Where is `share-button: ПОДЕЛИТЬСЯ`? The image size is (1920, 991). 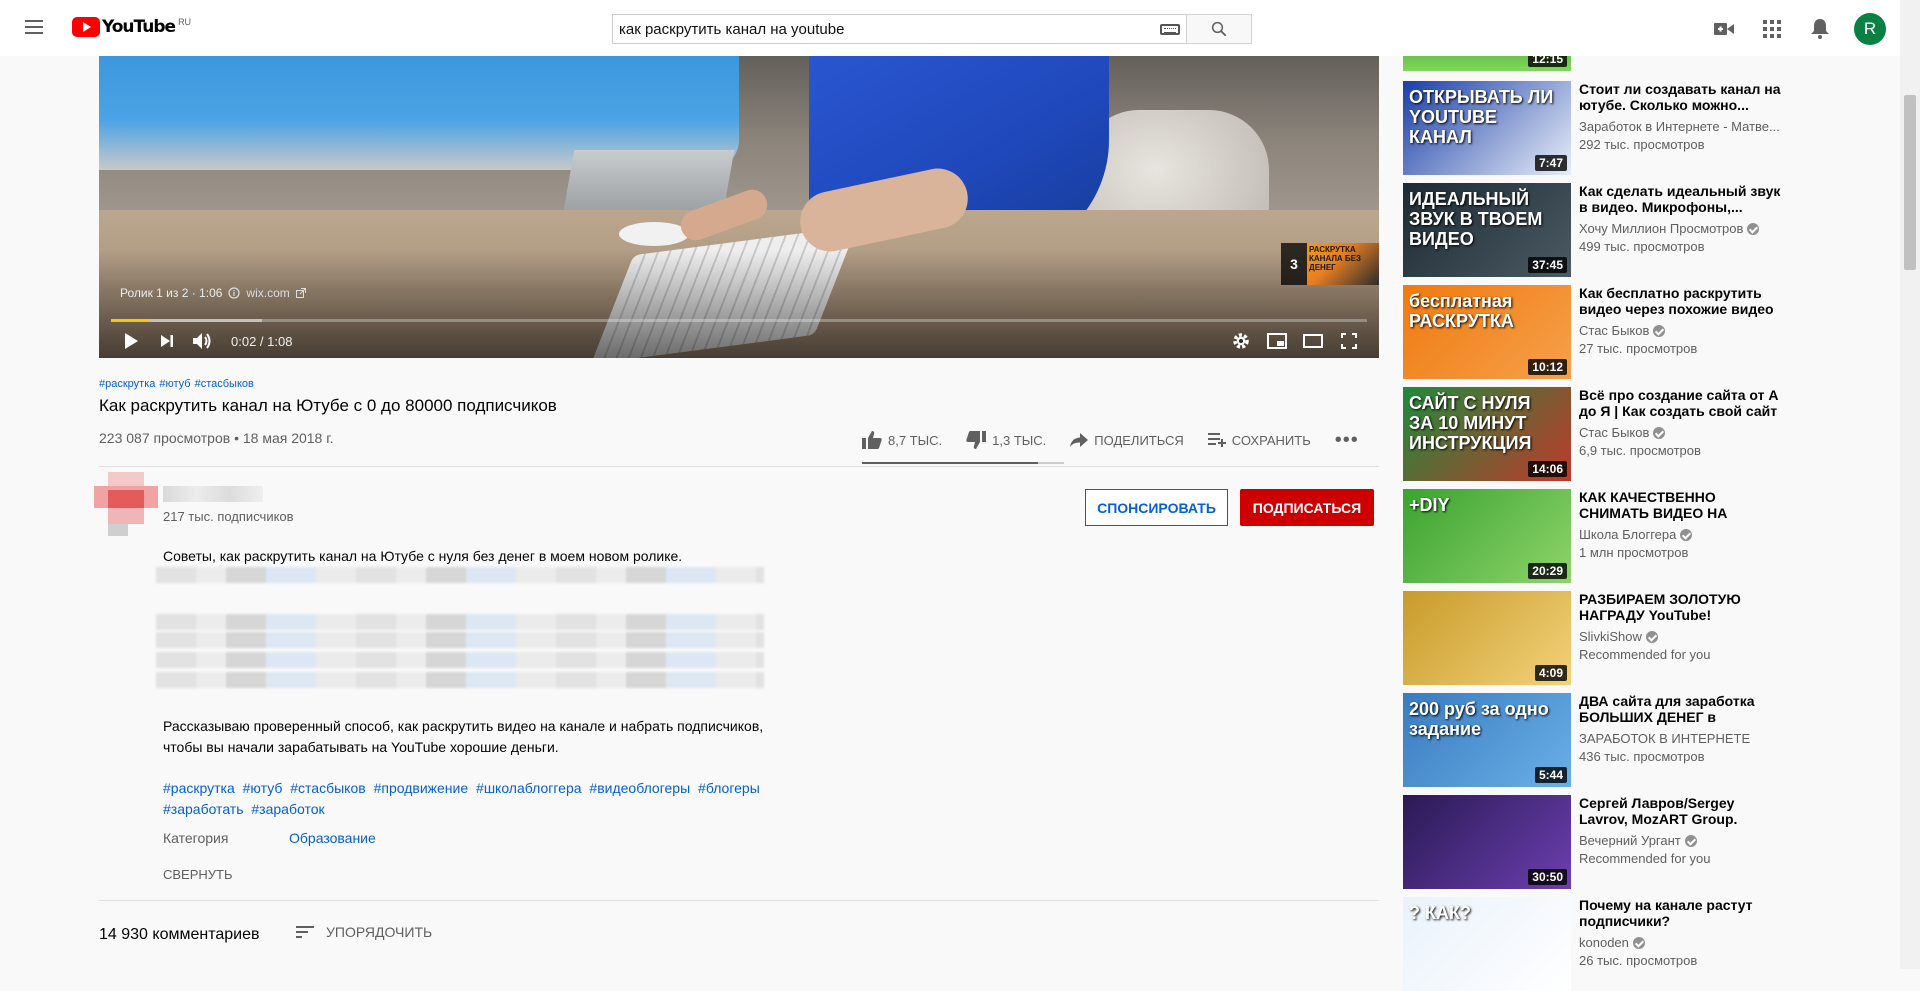
share-button: ПОДЕЛИТЬСЯ is located at coordinates (1127, 440).